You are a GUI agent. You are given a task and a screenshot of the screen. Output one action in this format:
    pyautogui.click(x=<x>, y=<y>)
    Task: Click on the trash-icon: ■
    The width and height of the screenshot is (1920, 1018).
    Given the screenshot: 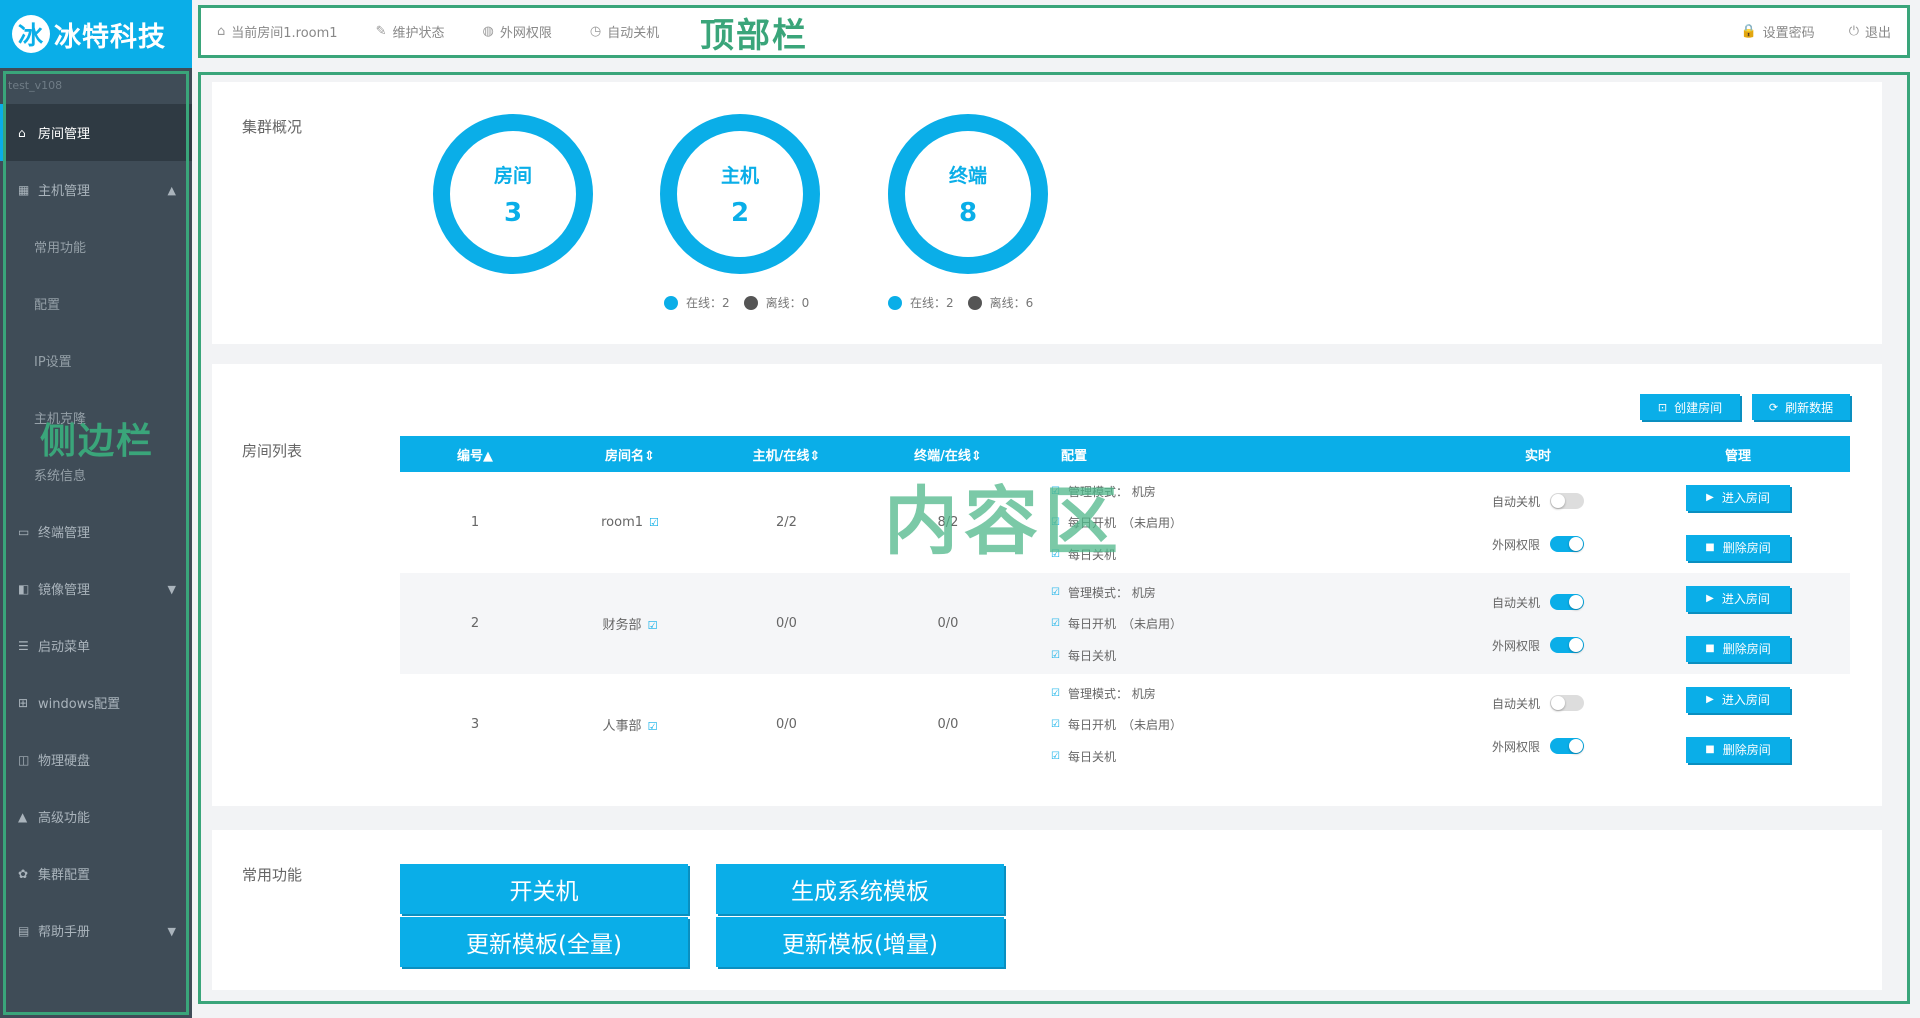 What is the action you would take?
    pyautogui.click(x=1710, y=749)
    